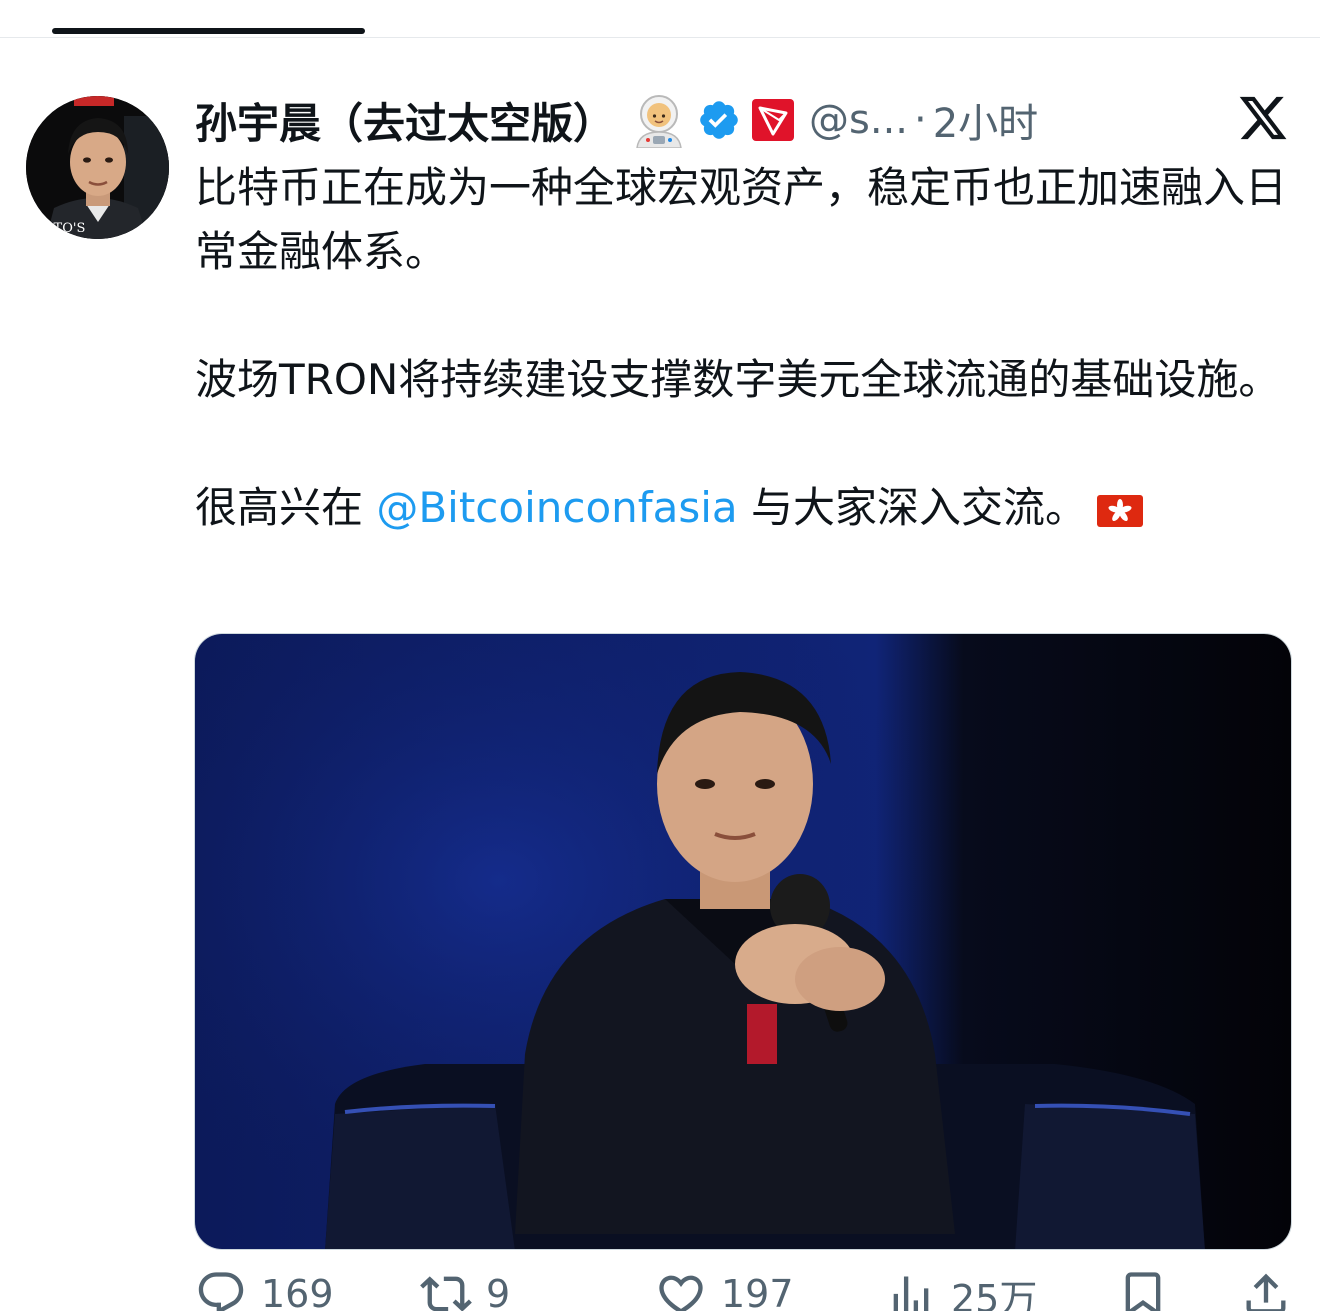  Describe the element at coordinates (994, 1294) in the screenshot. I see `views-count: 25万` at that location.